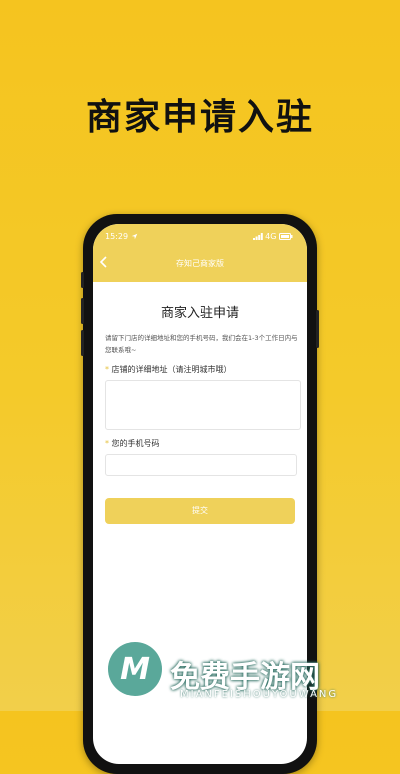 The image size is (400, 774). Describe the element at coordinates (168, 369) in the screenshot. I see `address-label: * 店铺的详细地址（请注明城市哦）` at that location.